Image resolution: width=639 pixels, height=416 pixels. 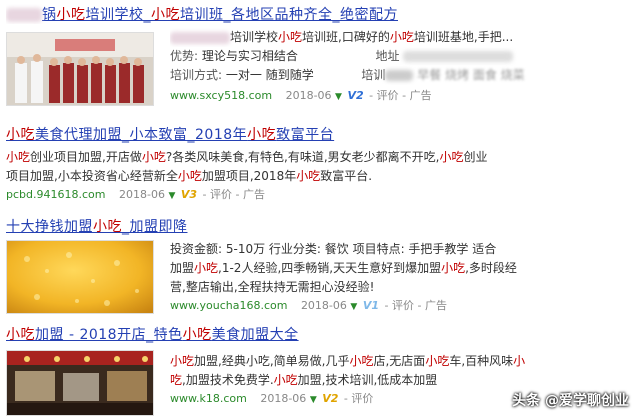 I want to click on result-desc-3b: 营,整店输出,全程扶持无需担心没经验!, so click(x=272, y=287).